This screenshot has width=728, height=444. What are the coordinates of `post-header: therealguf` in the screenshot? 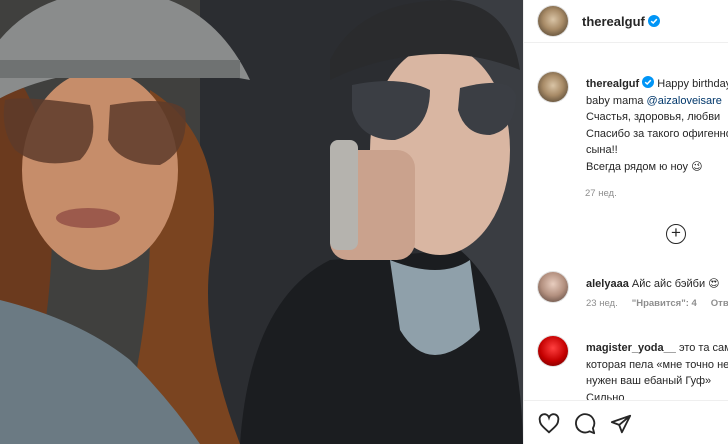 It's located at (626, 21).